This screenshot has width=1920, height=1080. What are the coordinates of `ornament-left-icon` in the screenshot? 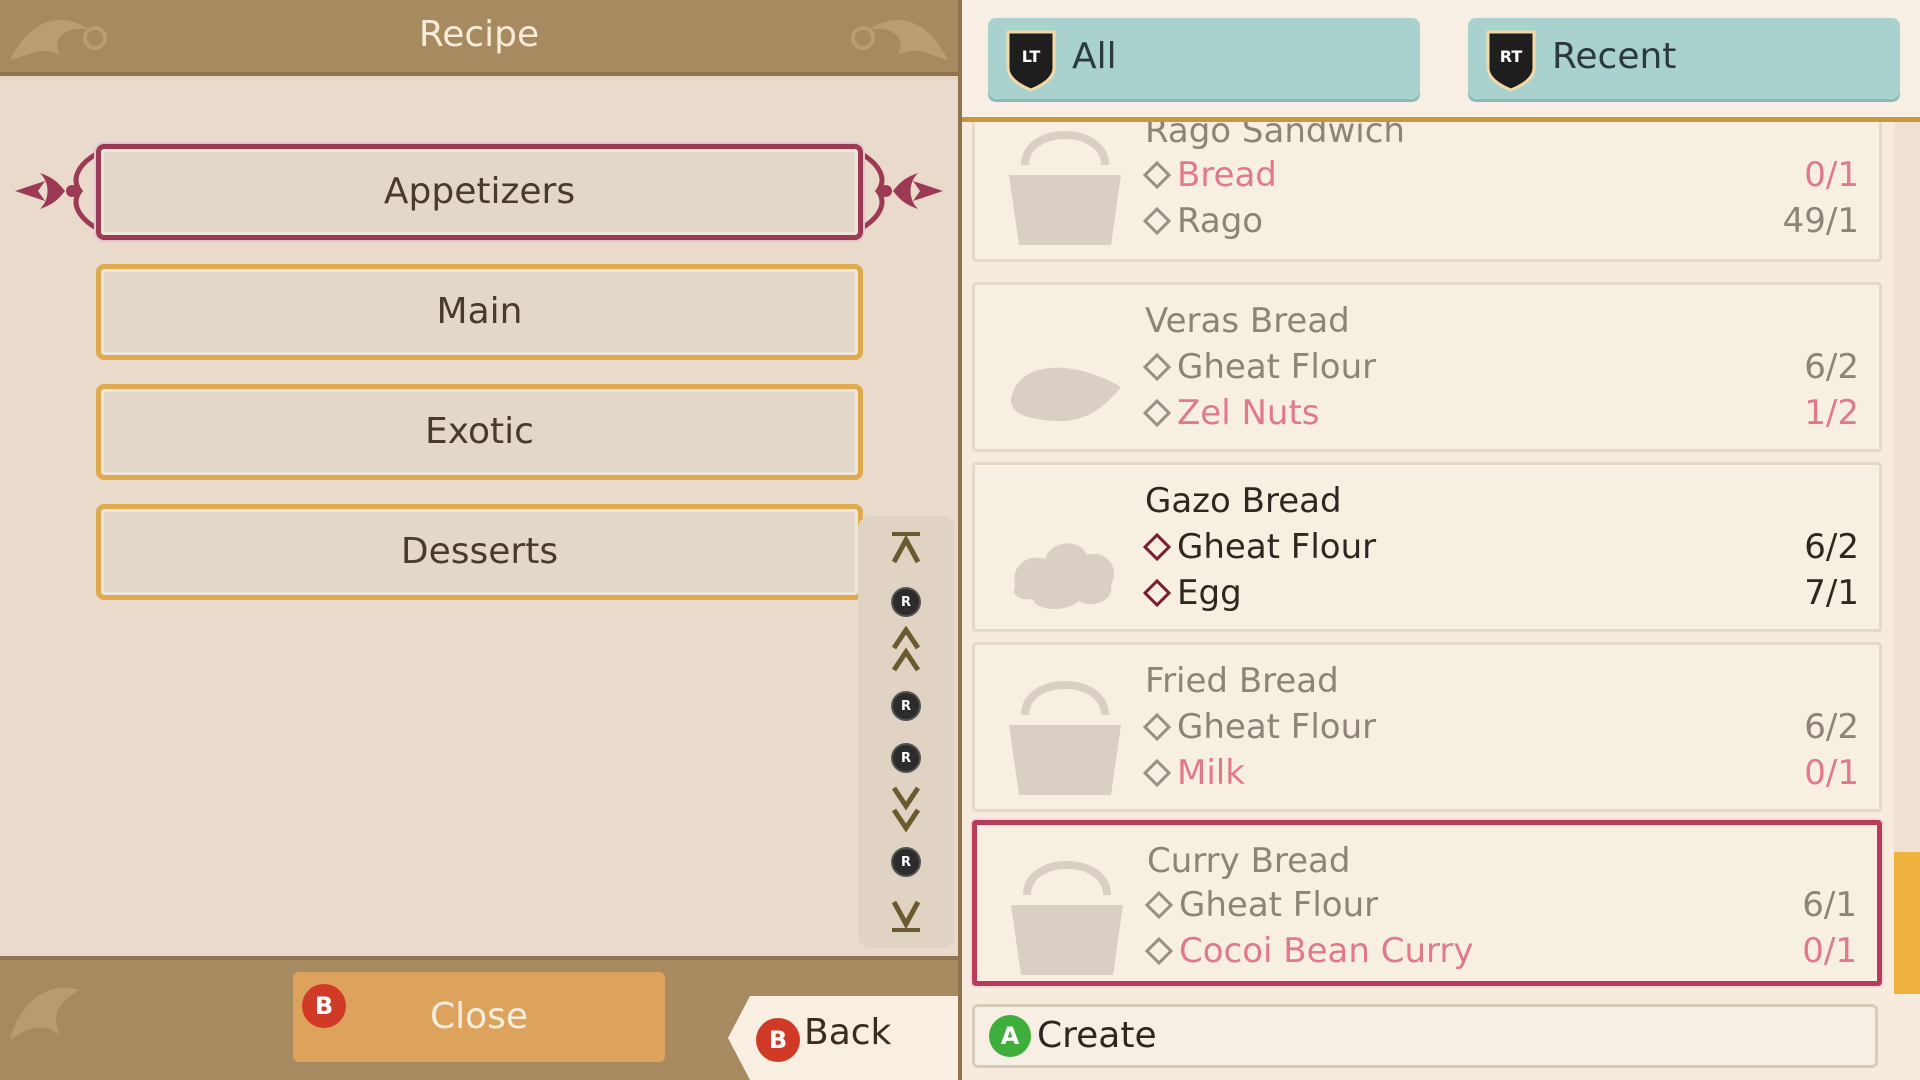 It's located at (57, 191).